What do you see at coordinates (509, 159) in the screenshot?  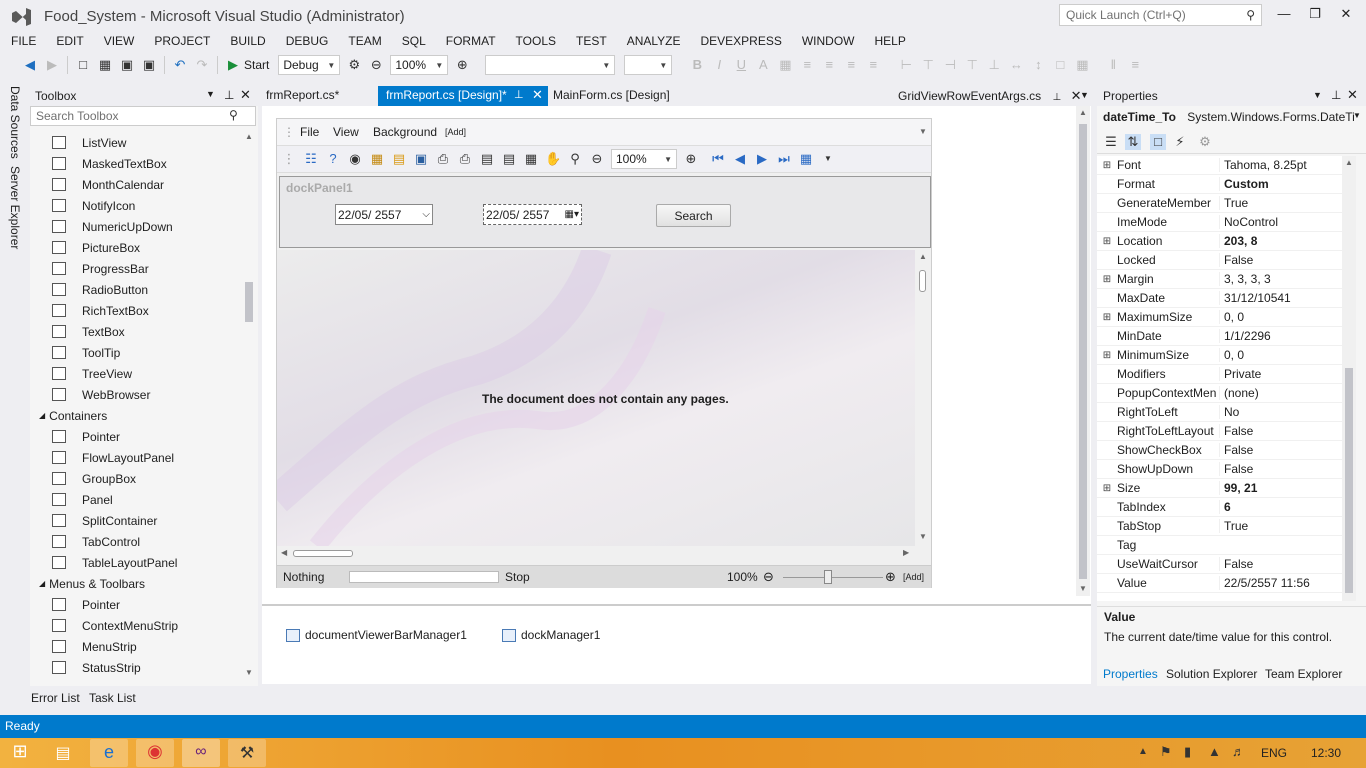 I see `header-footer-icon: ▤` at bounding box center [509, 159].